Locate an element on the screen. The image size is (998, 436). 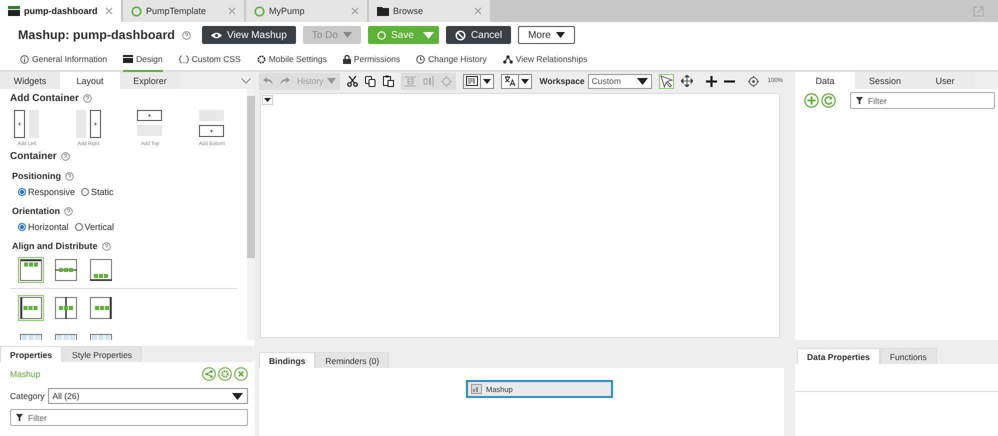
nav-tab: Permissions is located at coordinates (371, 60).